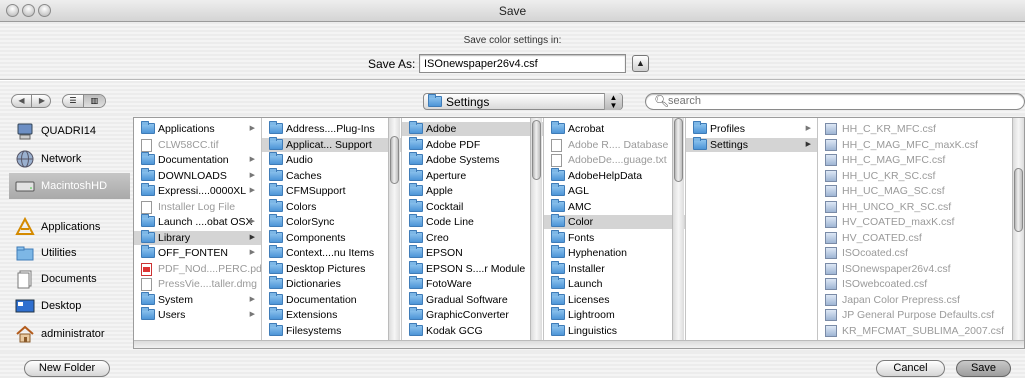 This screenshot has height=378, width=1025. What do you see at coordinates (472, 268) in the screenshot?
I see `folder-row: EPSON S....r Module▶` at bounding box center [472, 268].